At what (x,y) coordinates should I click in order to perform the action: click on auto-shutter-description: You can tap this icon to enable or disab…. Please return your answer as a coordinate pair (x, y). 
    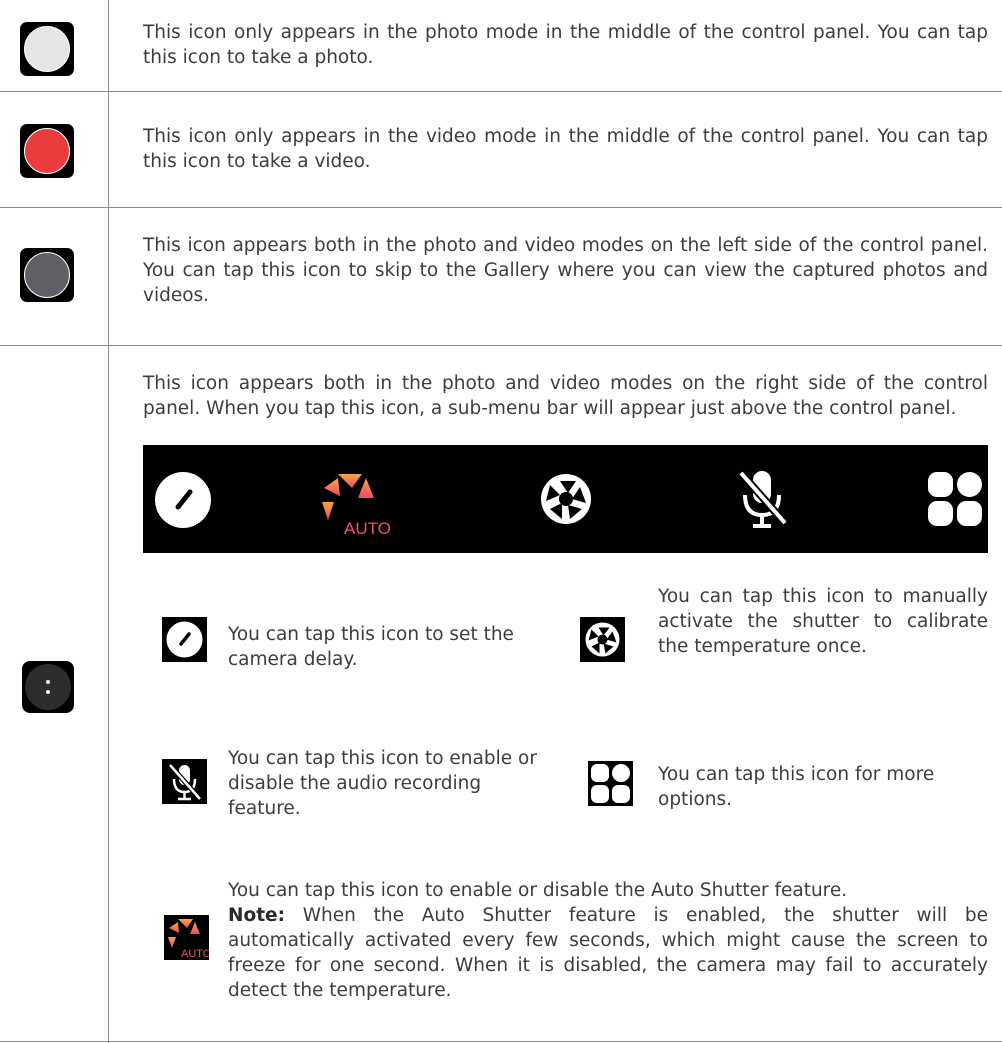
    Looking at the image, I should click on (608, 940).